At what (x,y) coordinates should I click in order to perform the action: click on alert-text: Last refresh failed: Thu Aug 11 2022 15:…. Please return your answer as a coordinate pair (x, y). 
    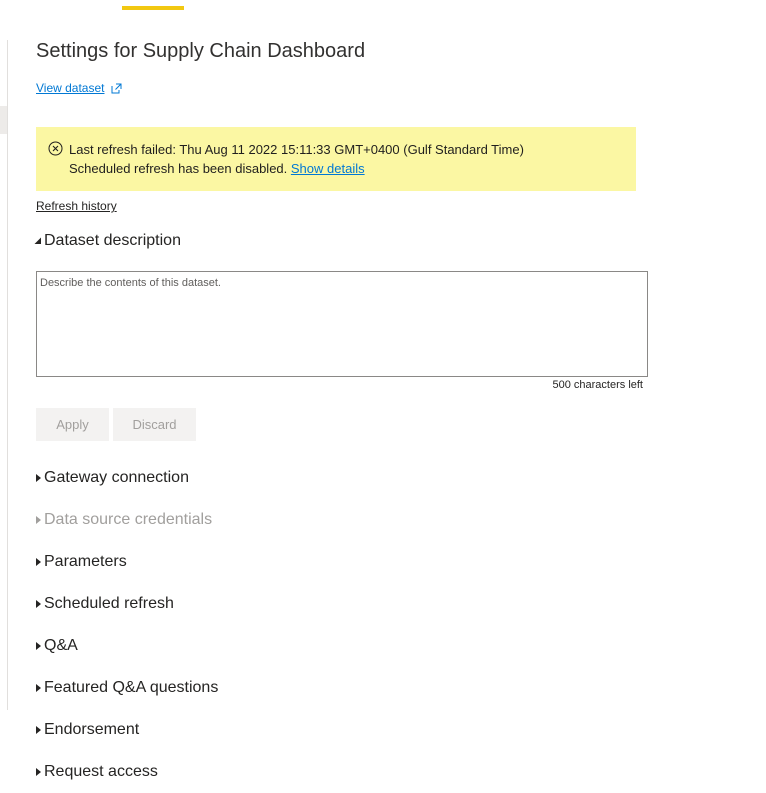
    Looking at the image, I should click on (296, 165).